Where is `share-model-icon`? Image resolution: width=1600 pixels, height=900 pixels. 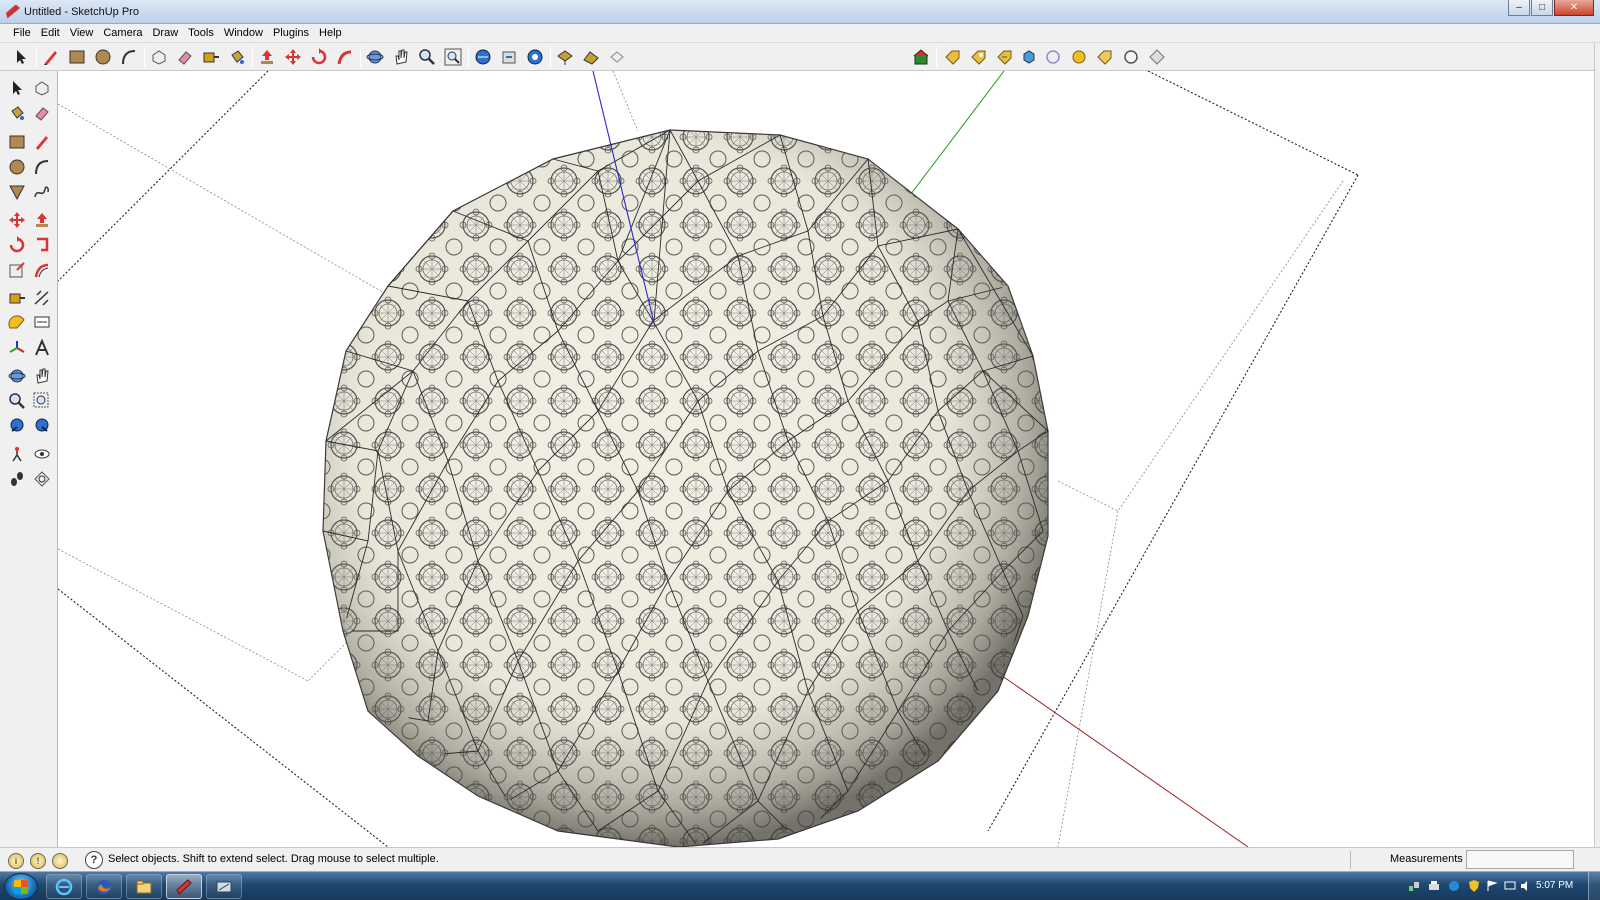
share-model-icon is located at coordinates (509, 57).